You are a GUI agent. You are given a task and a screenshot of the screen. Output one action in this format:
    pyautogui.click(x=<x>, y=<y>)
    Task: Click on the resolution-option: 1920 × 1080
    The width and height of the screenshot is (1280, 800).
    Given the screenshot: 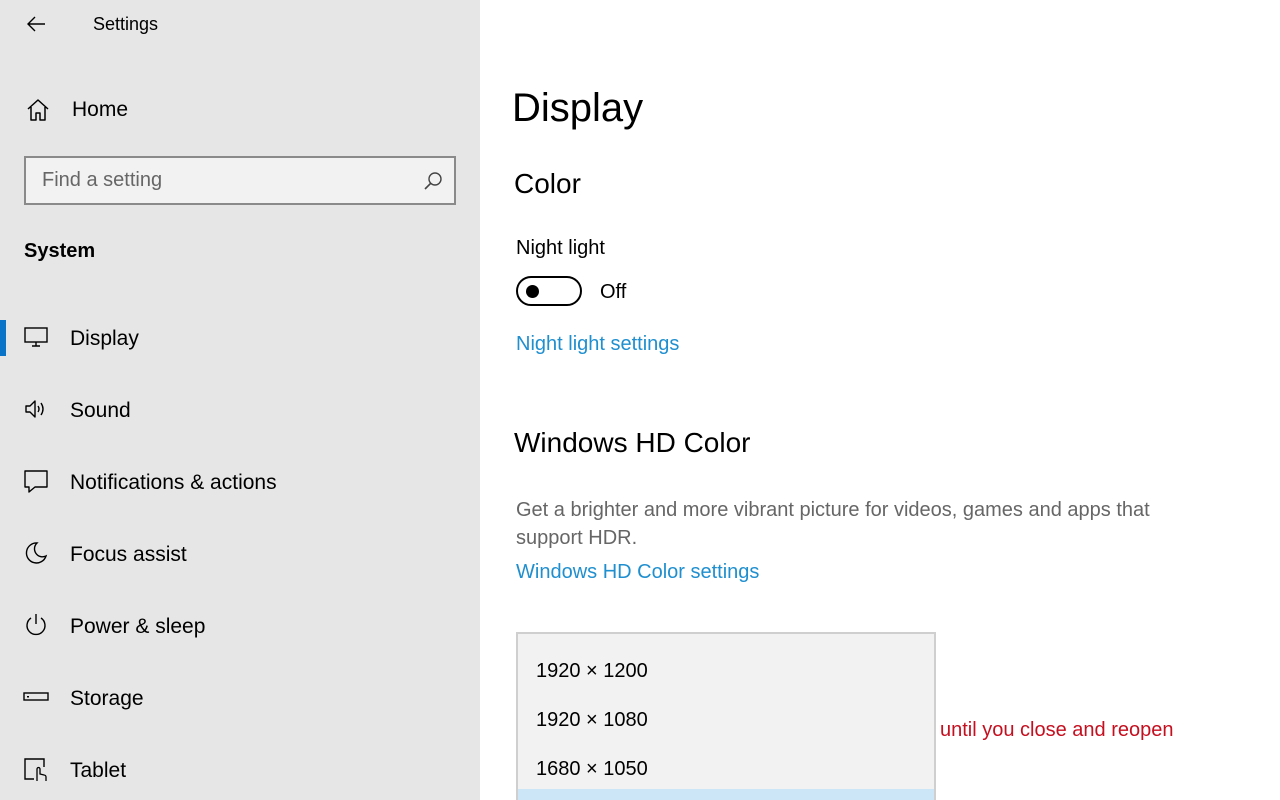 What is the action you would take?
    pyautogui.click(x=726, y=715)
    